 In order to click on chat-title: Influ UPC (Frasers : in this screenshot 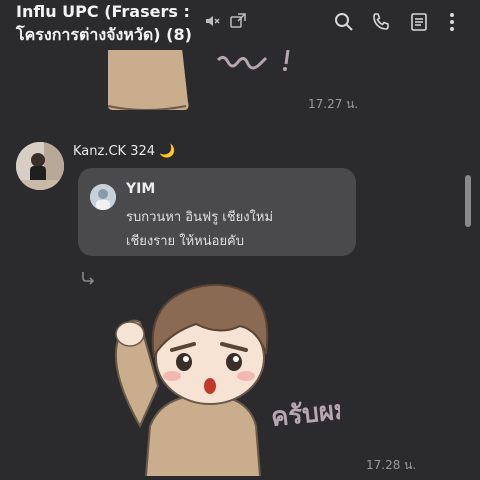, I will do `click(103, 11)`.